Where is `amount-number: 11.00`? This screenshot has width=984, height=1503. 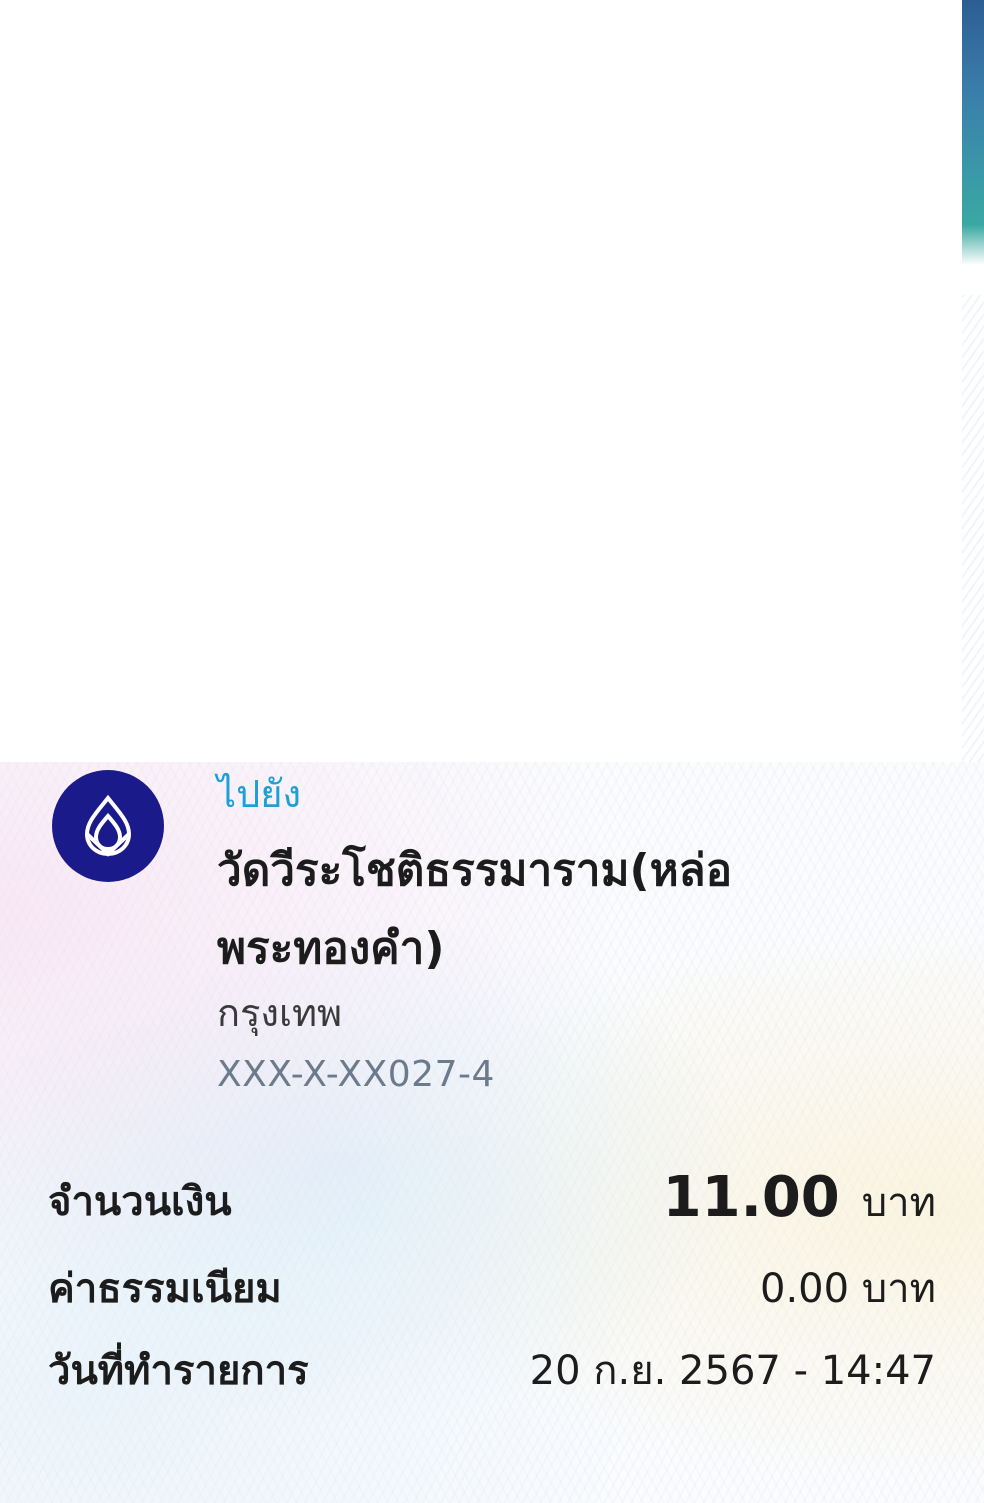
amount-number: 11.00 is located at coordinates (751, 1197).